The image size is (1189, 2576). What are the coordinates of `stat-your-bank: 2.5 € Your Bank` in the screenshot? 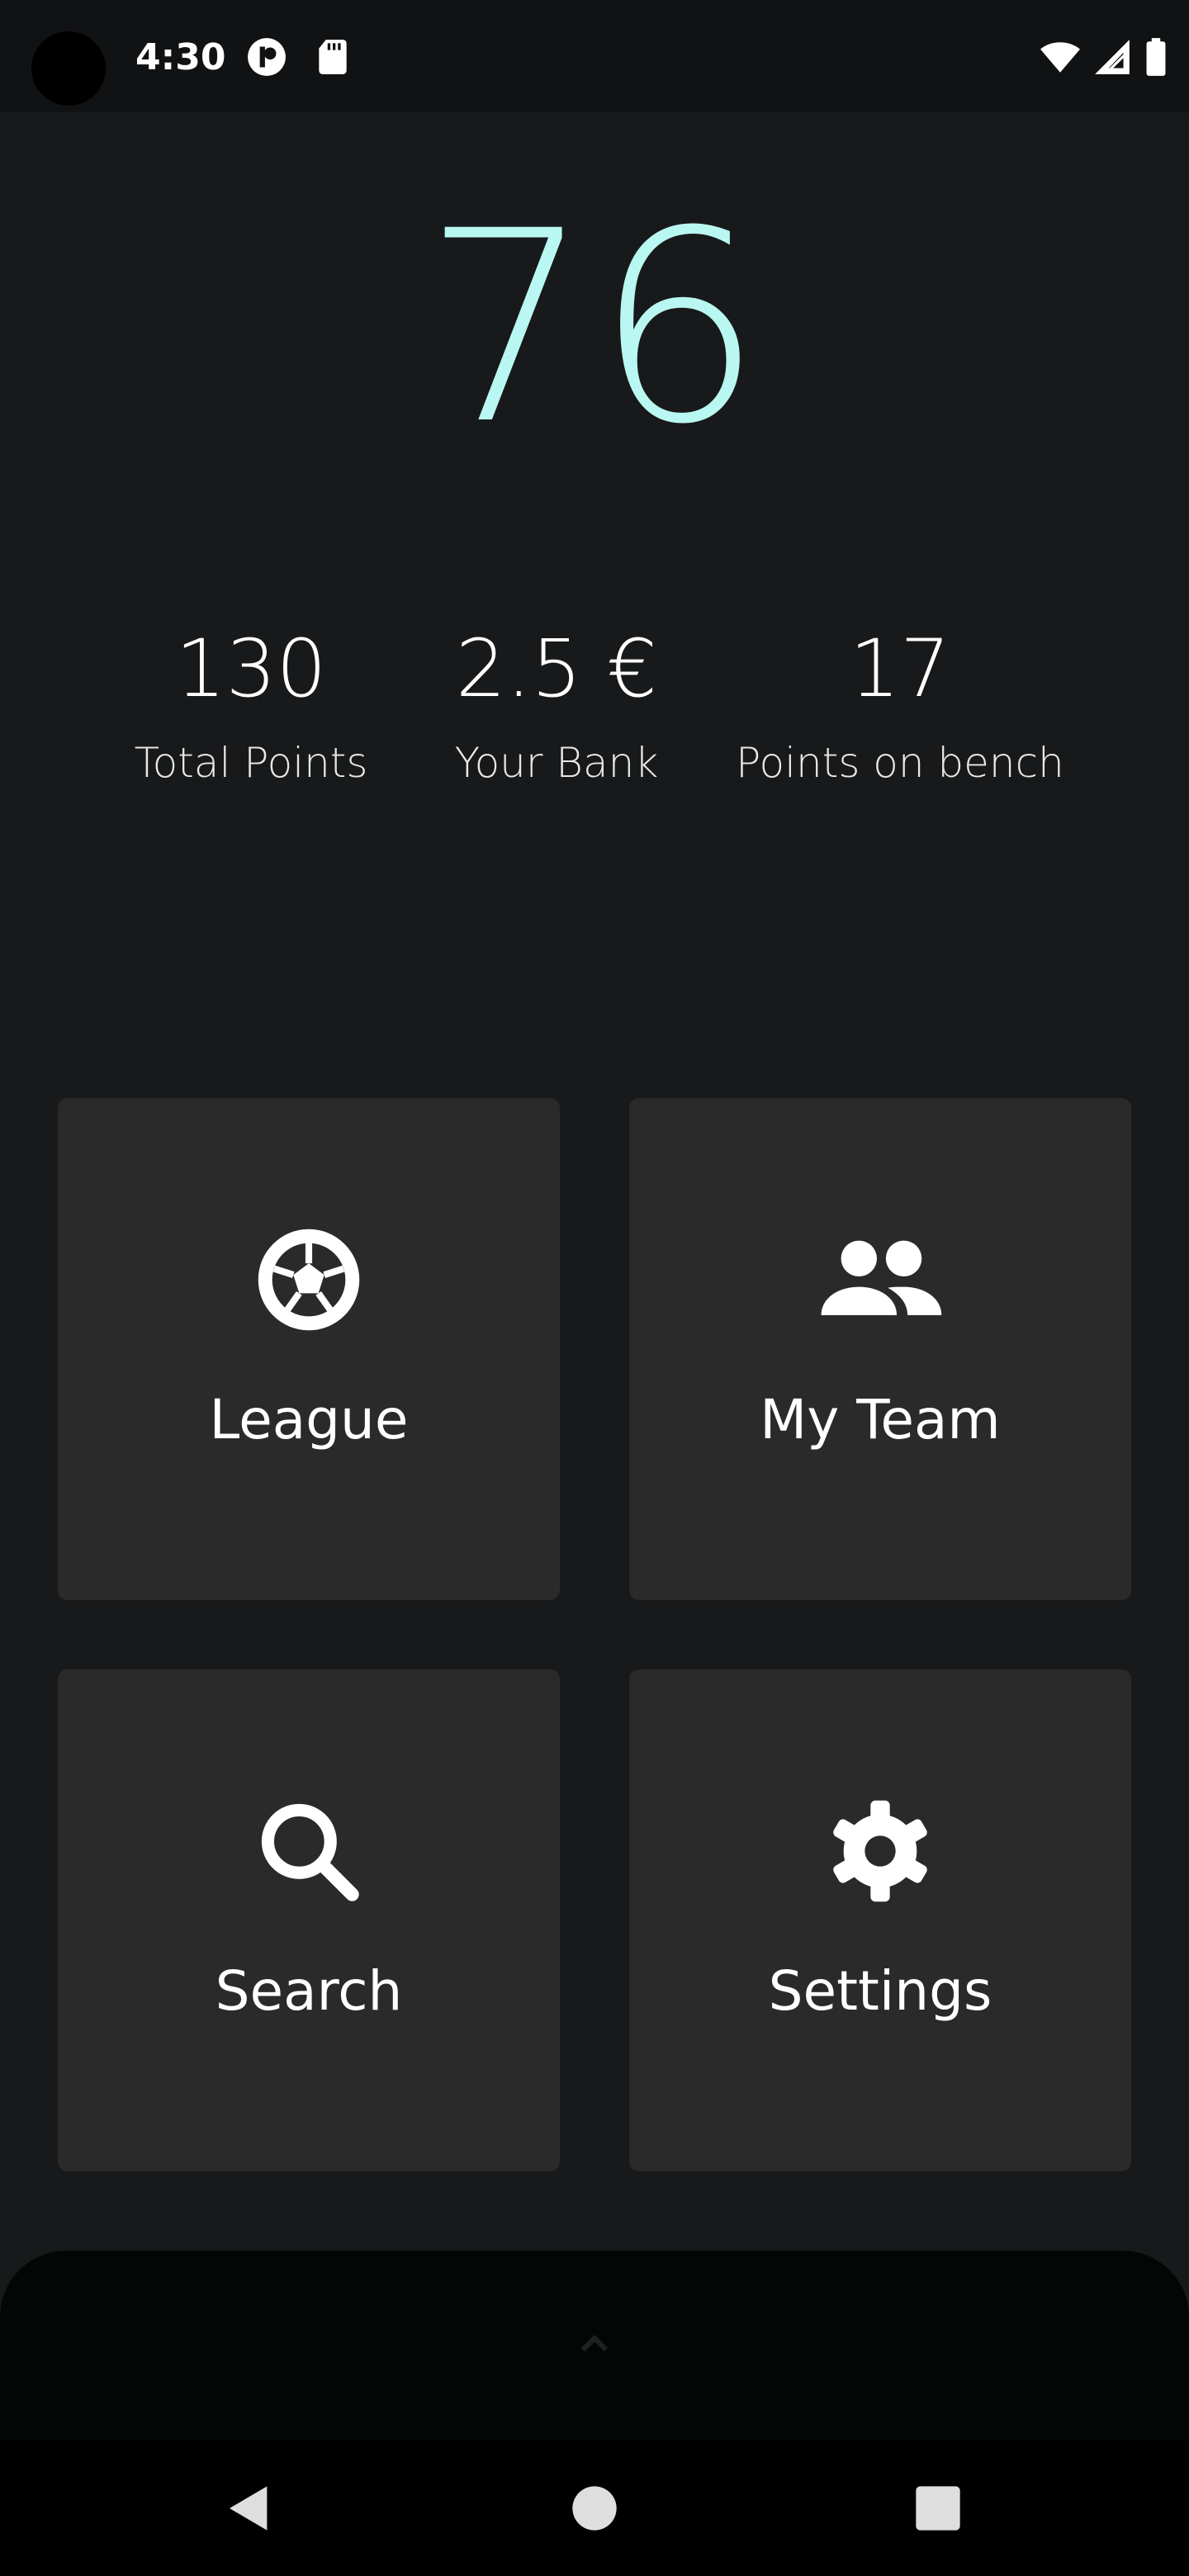 It's located at (556, 704).